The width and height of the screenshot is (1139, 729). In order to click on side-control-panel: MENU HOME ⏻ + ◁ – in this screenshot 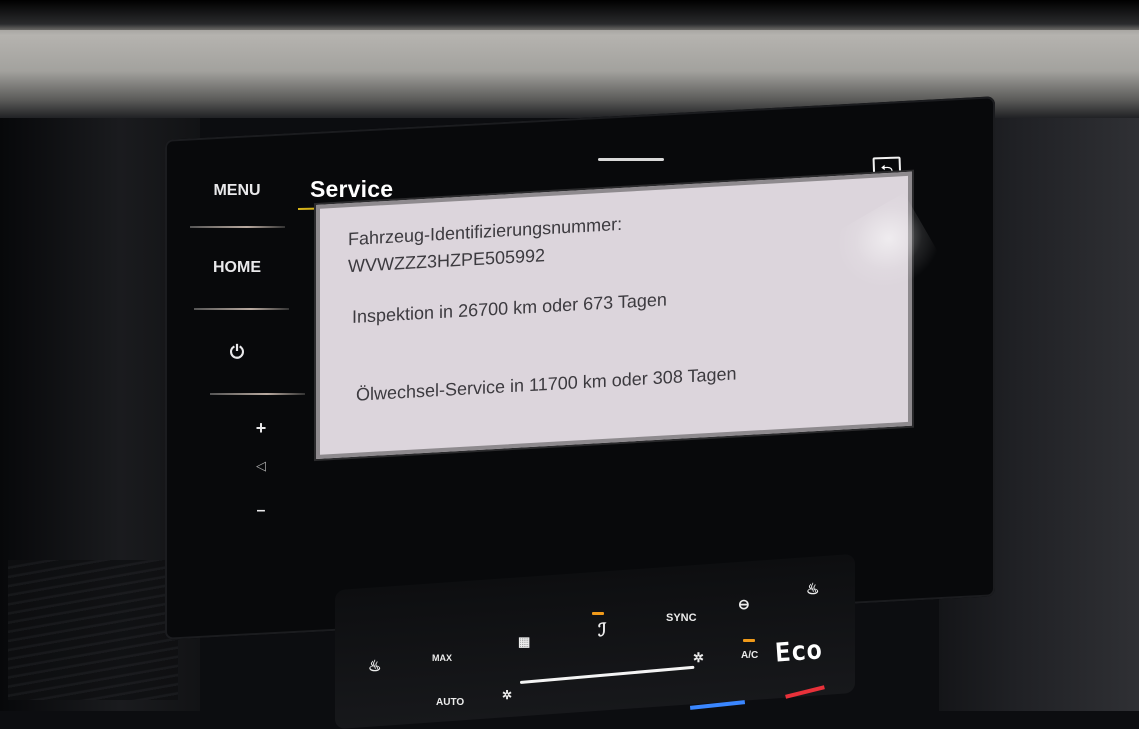, I will do `click(246, 355)`.